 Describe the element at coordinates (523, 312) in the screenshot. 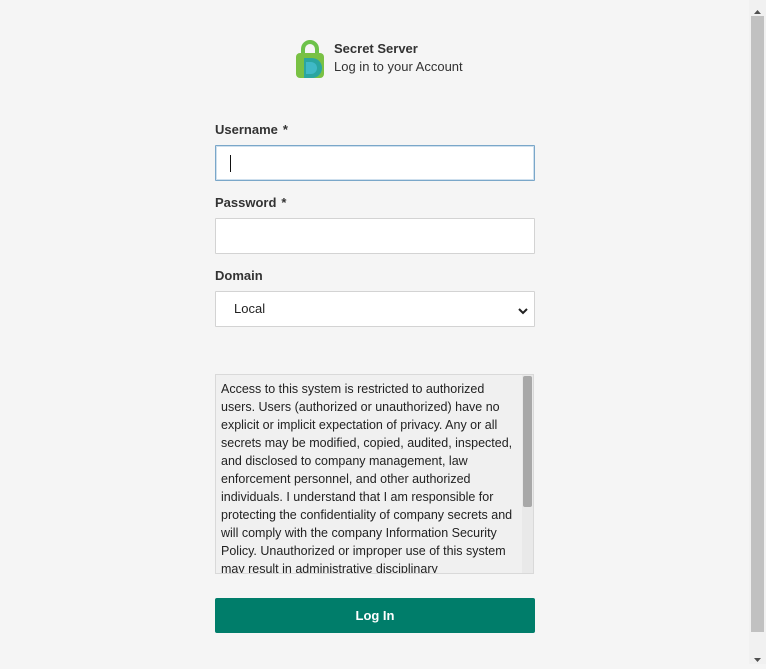

I see `chevron-down-icon` at that location.